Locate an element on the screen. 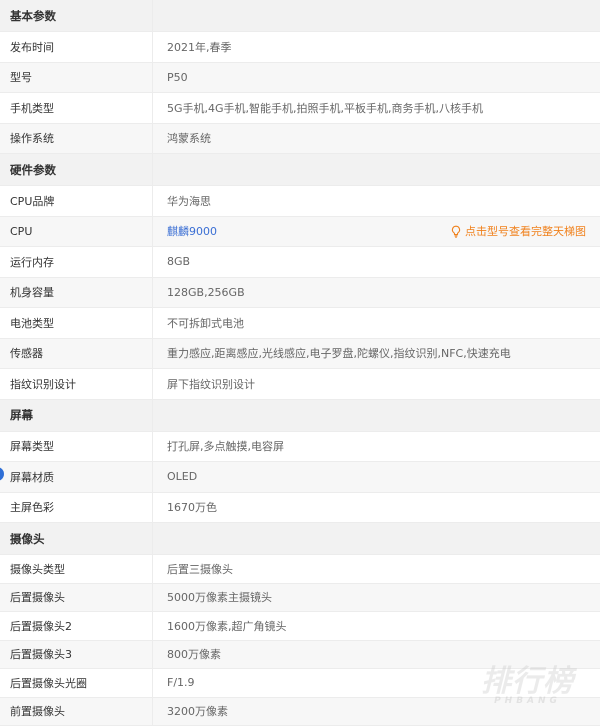 The height and width of the screenshot is (726, 600). param-key: 后置摄像头2 is located at coordinates (76, 626).